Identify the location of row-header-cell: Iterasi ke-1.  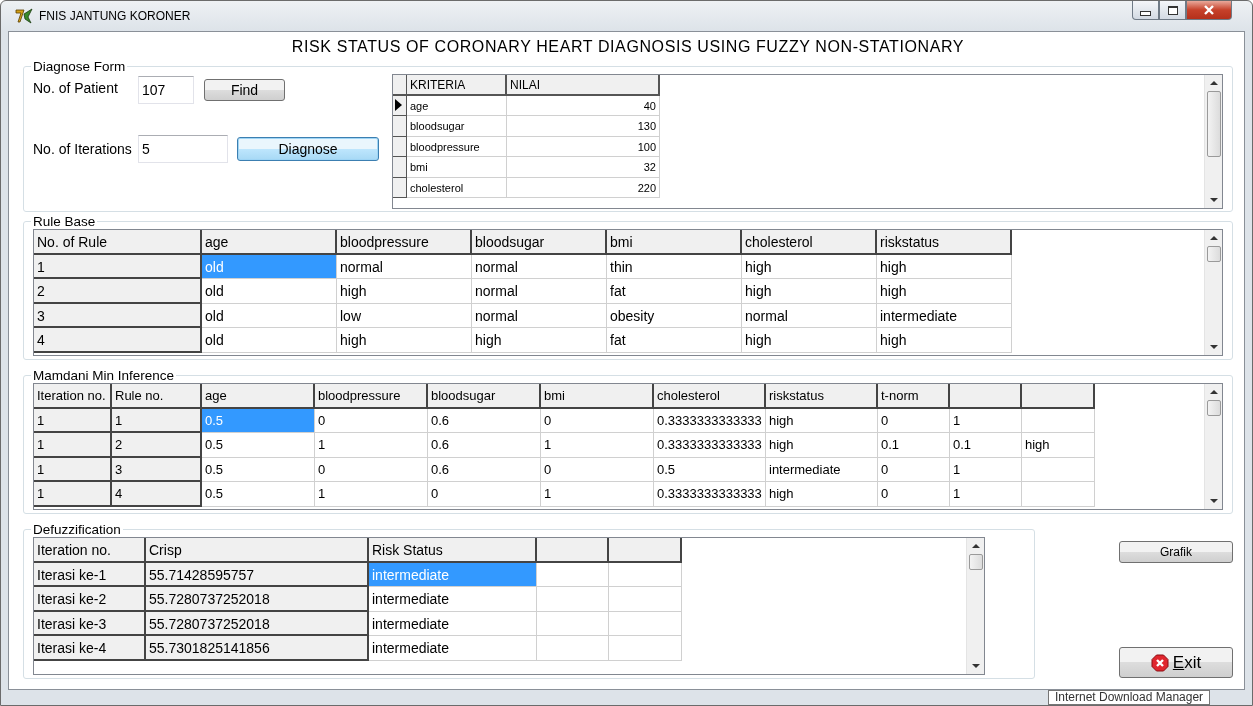
(90, 574).